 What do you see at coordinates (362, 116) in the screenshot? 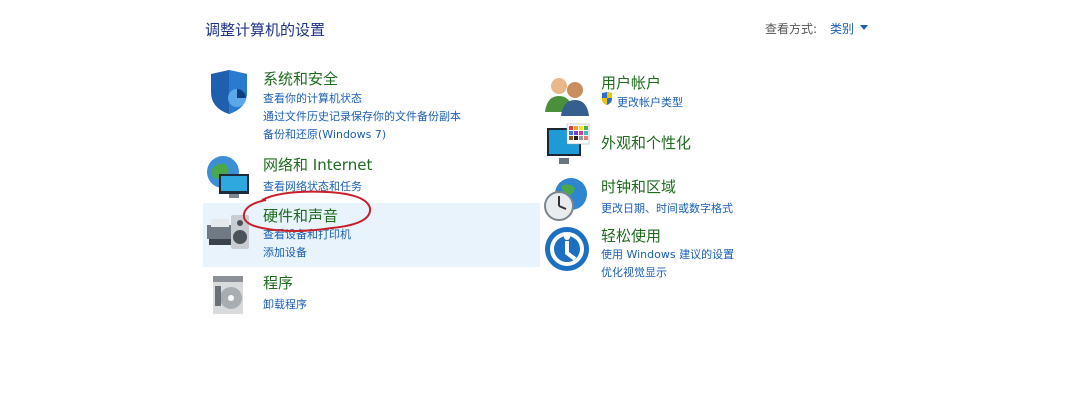
I see `link-file-history: 通过文件历史记录保存你的文件备份副本` at bounding box center [362, 116].